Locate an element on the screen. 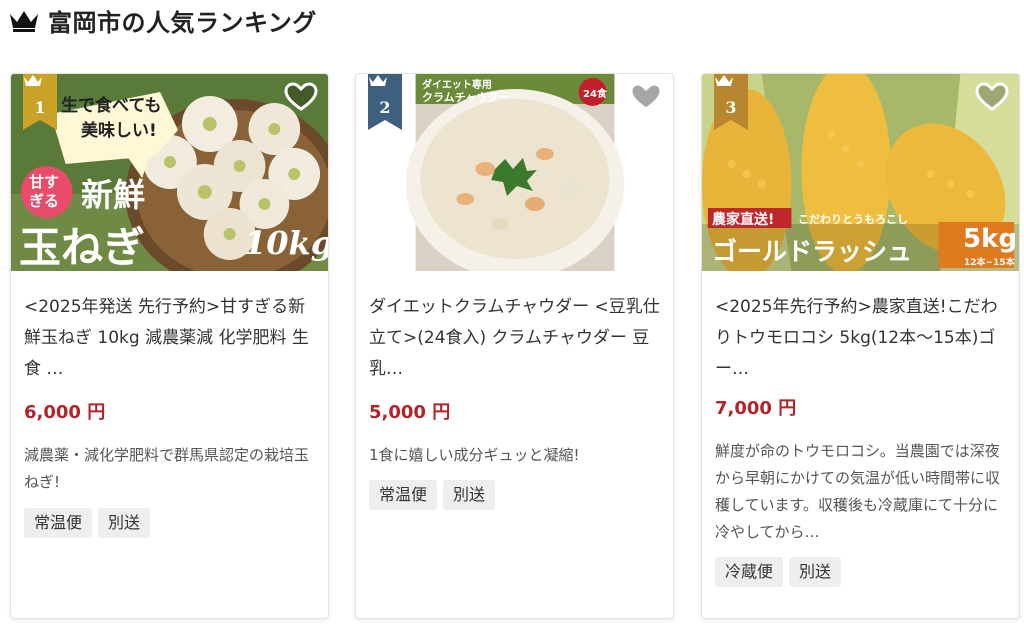  product-description: 減農薬・減化学肥料で群馬県認定の栽培玉ねぎ! is located at coordinates (167, 468).